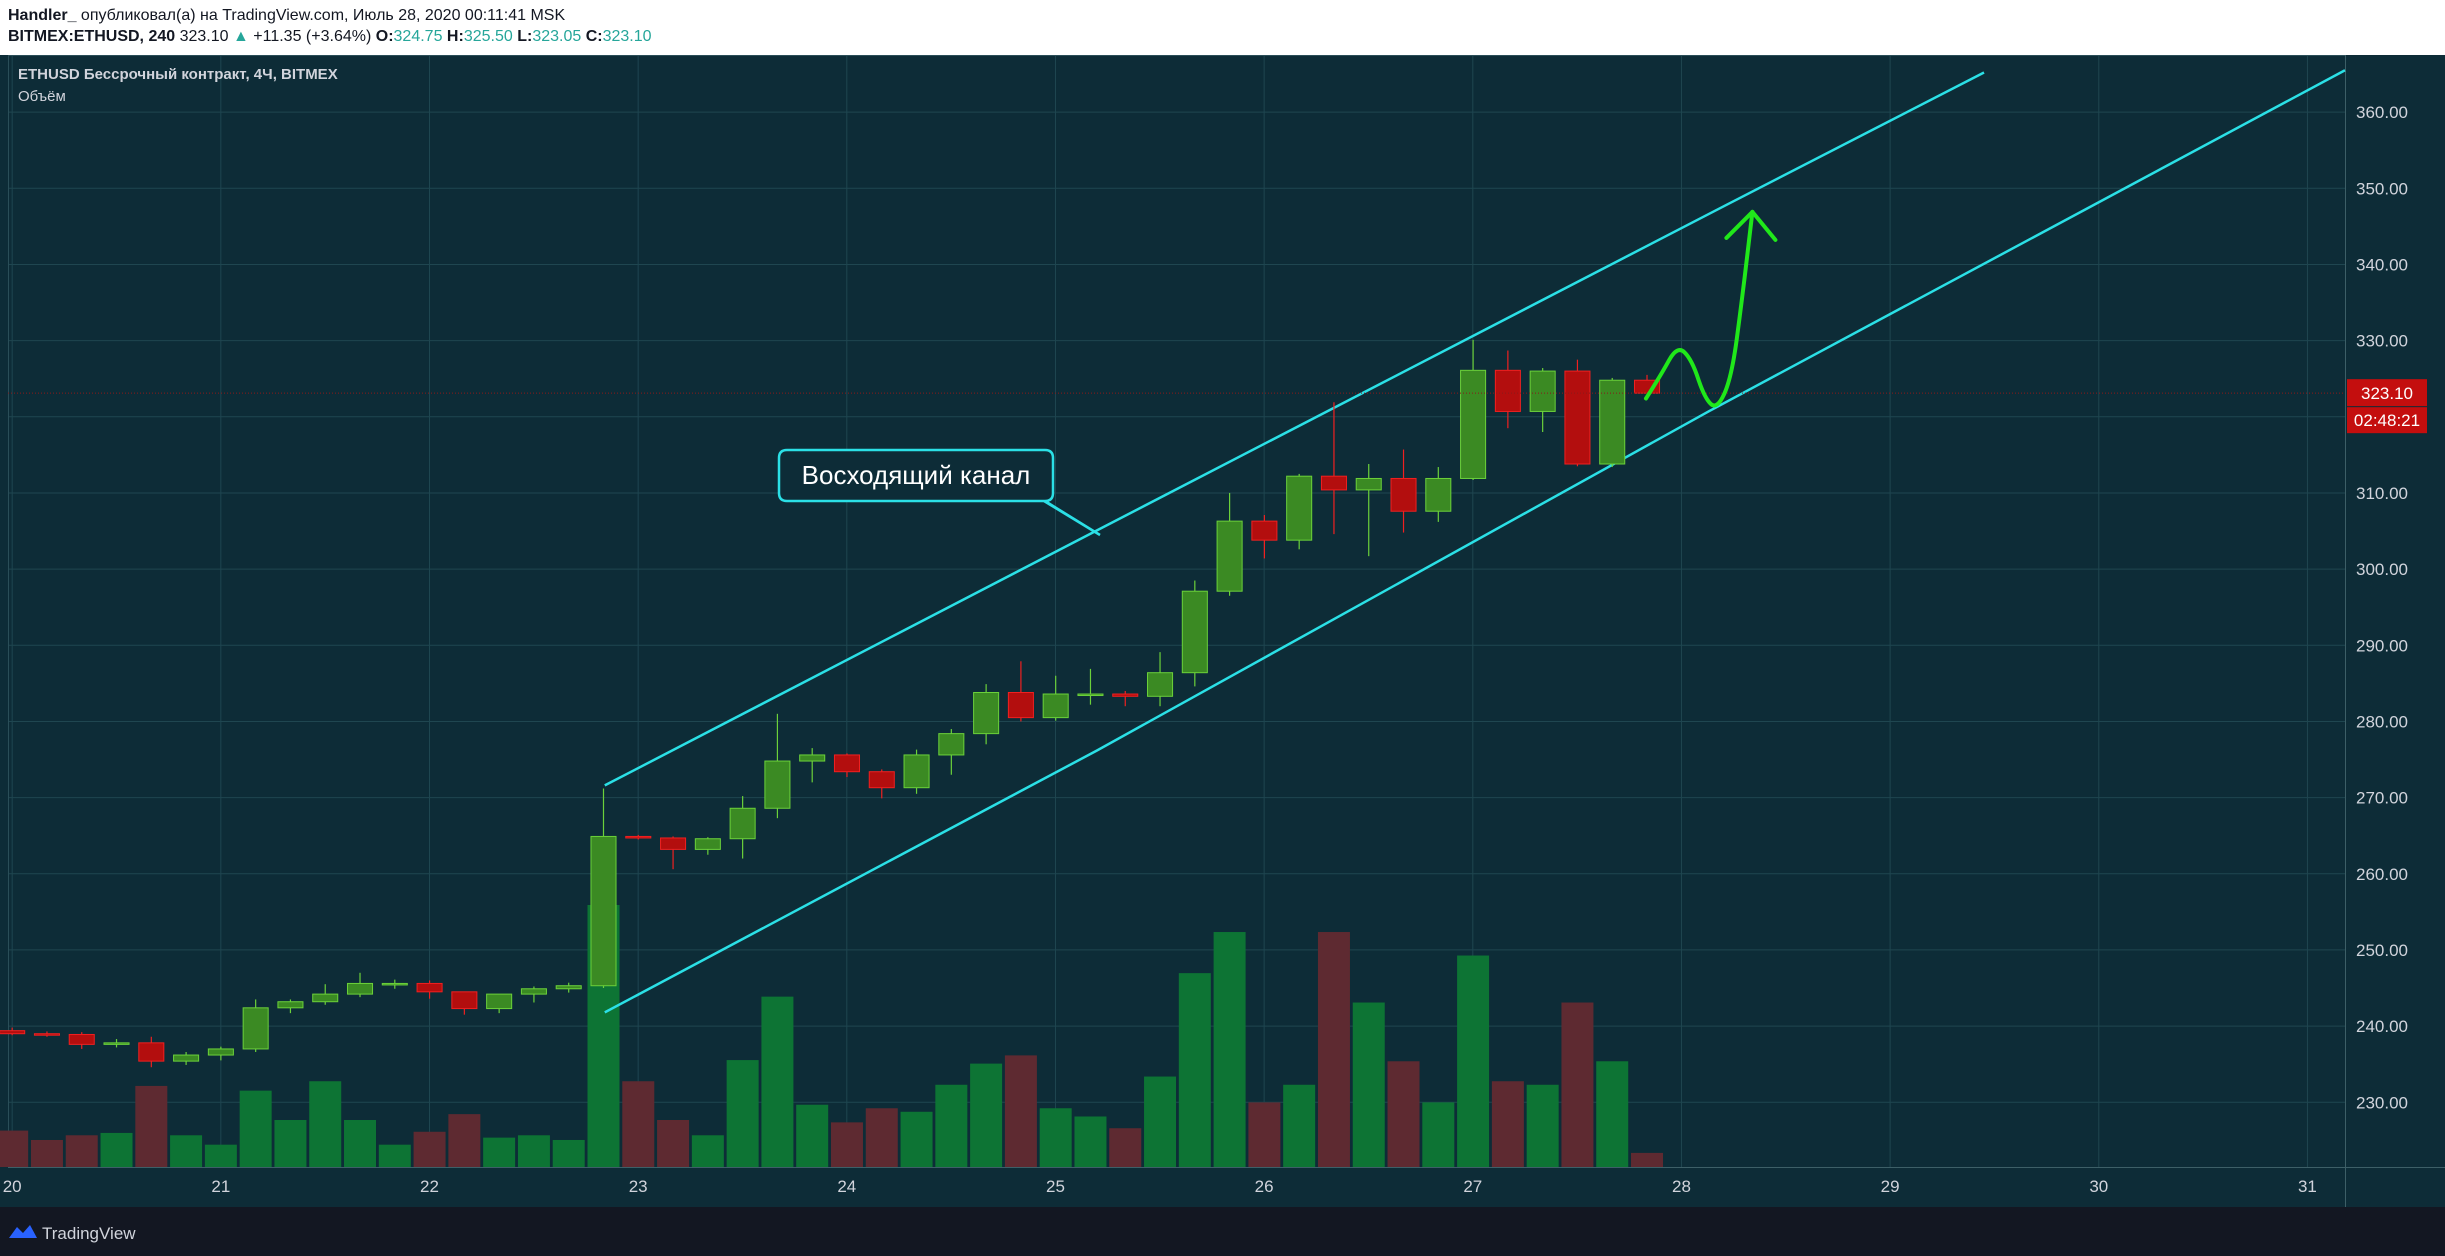  Describe the element at coordinates (2382, 721) in the screenshot. I see `price-tick-label: 280.00` at that location.